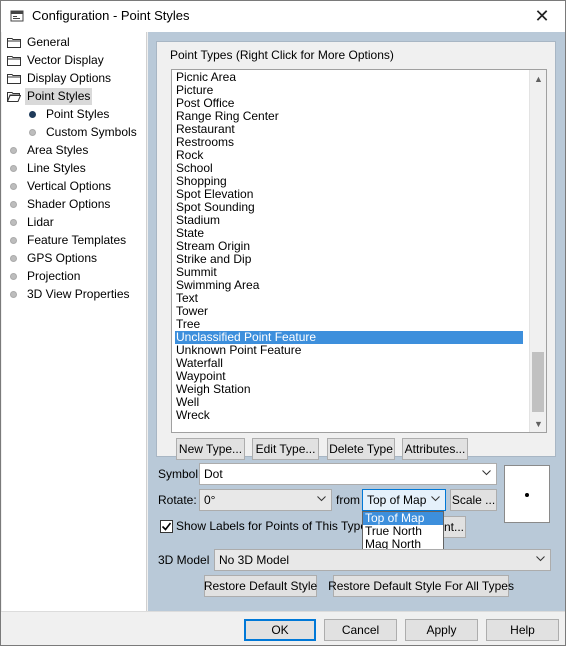  I want to click on title-bar: Configuration - Point Styles ✕, so click(283, 16).